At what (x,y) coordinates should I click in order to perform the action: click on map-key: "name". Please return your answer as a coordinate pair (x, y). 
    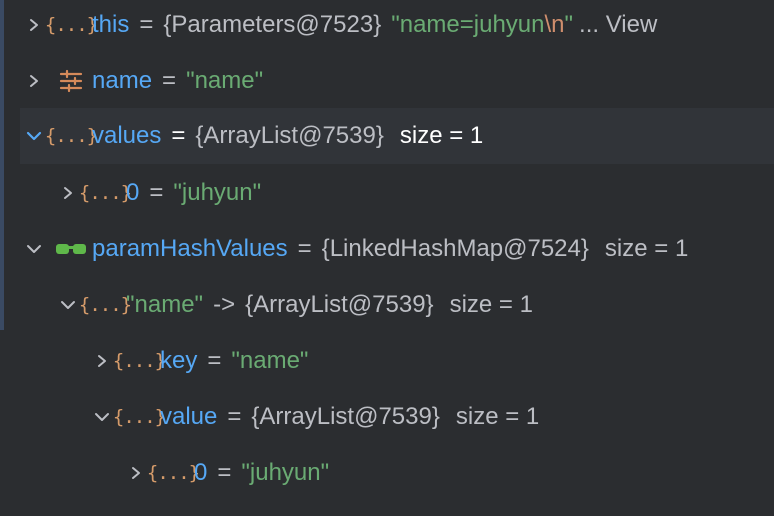
    Looking at the image, I should click on (165, 304).